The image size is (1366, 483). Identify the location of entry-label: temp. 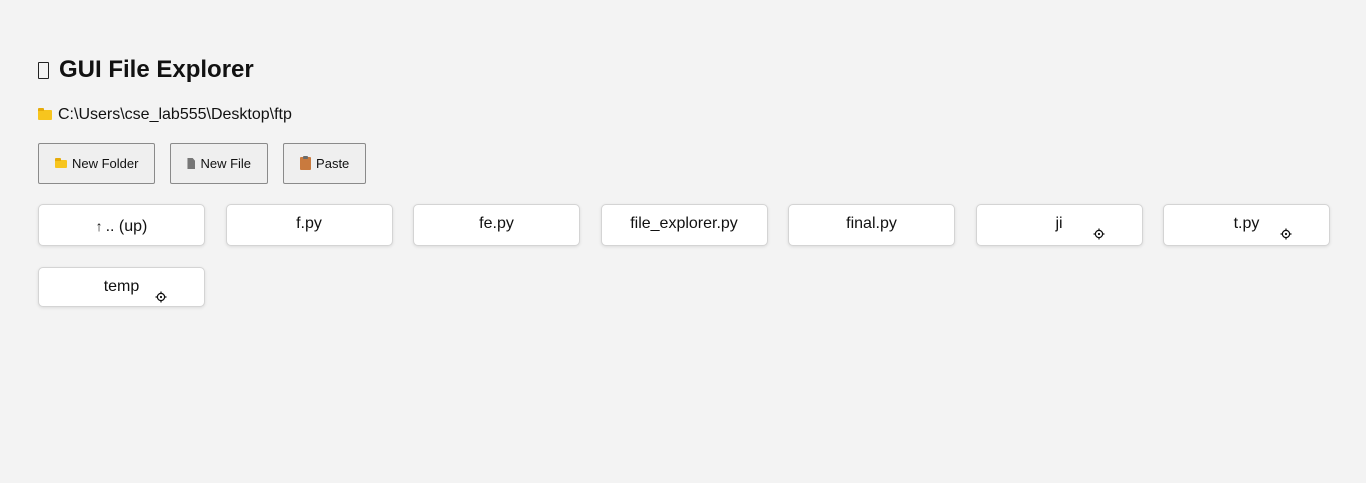
(121, 286).